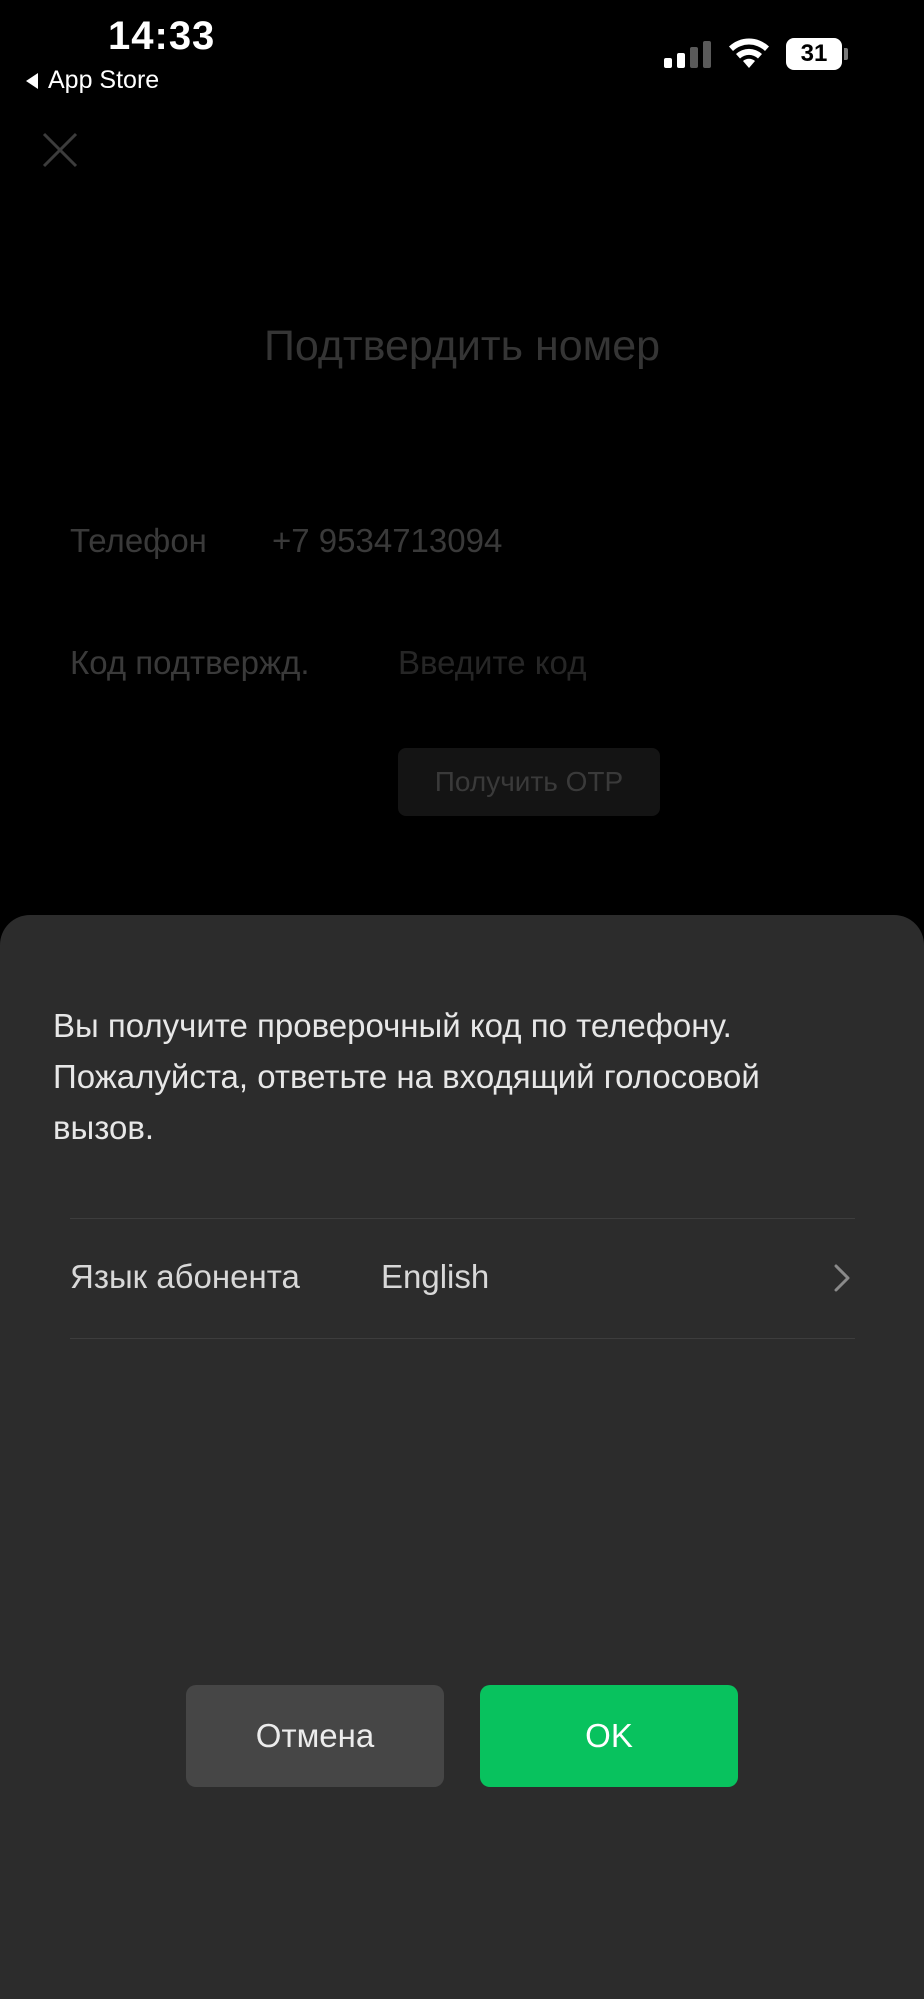  What do you see at coordinates (104, 80) in the screenshot?
I see `back-app-label: App Store` at bounding box center [104, 80].